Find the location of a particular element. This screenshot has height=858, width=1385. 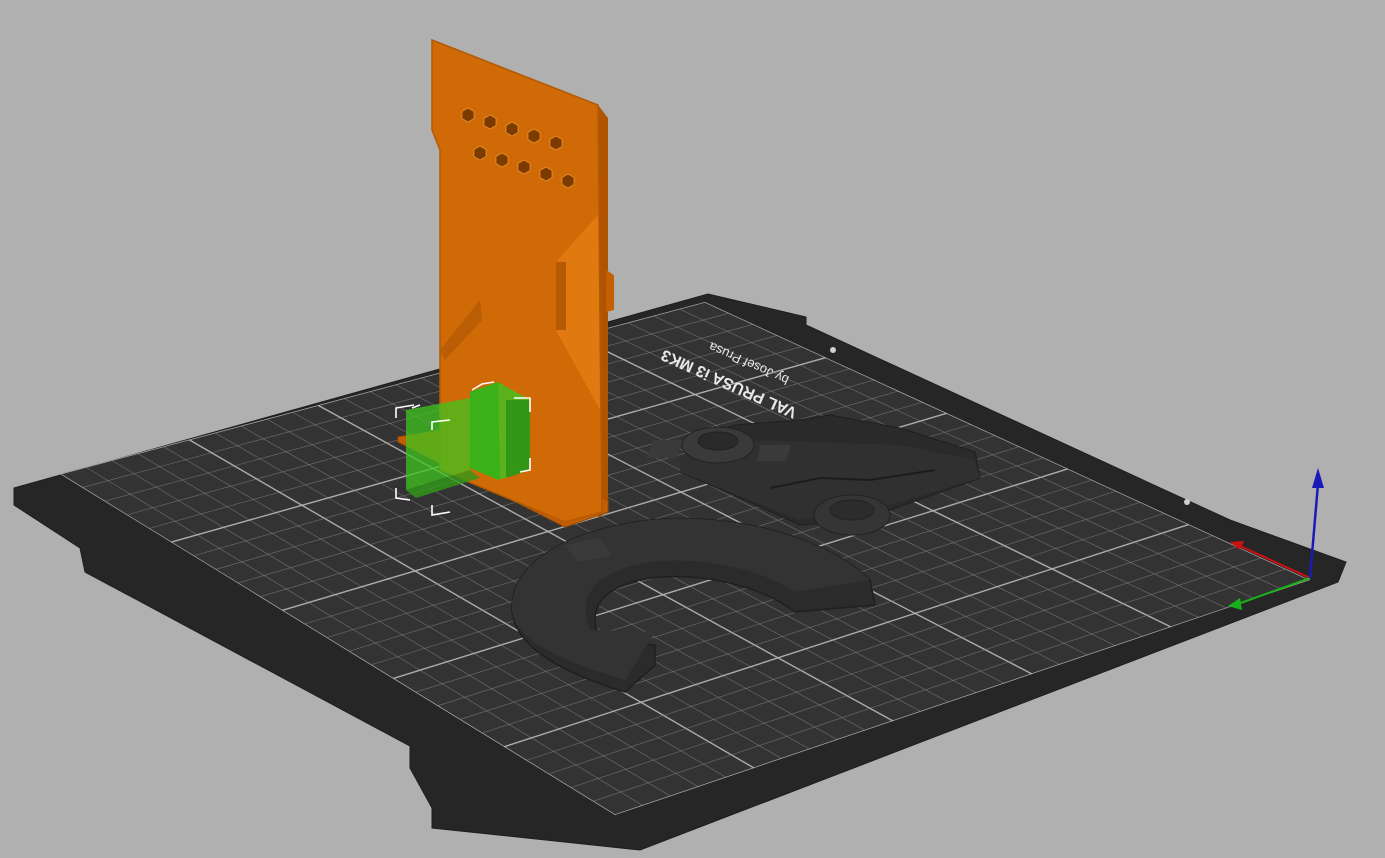

z-axis-arrow-icon is located at coordinates (1318, 478).